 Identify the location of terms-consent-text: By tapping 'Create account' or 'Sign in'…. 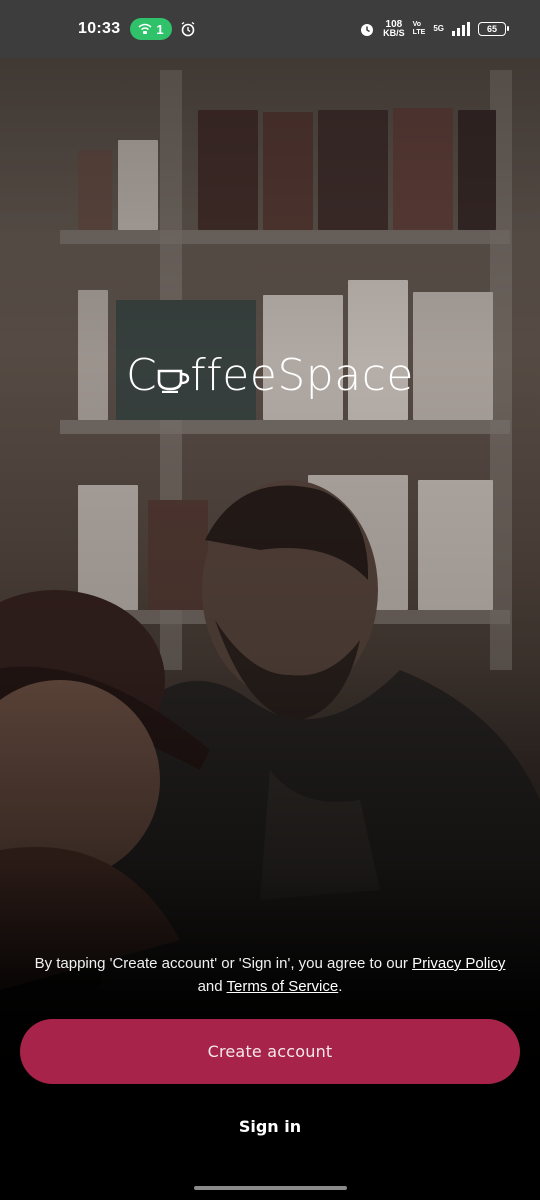
(270, 975).